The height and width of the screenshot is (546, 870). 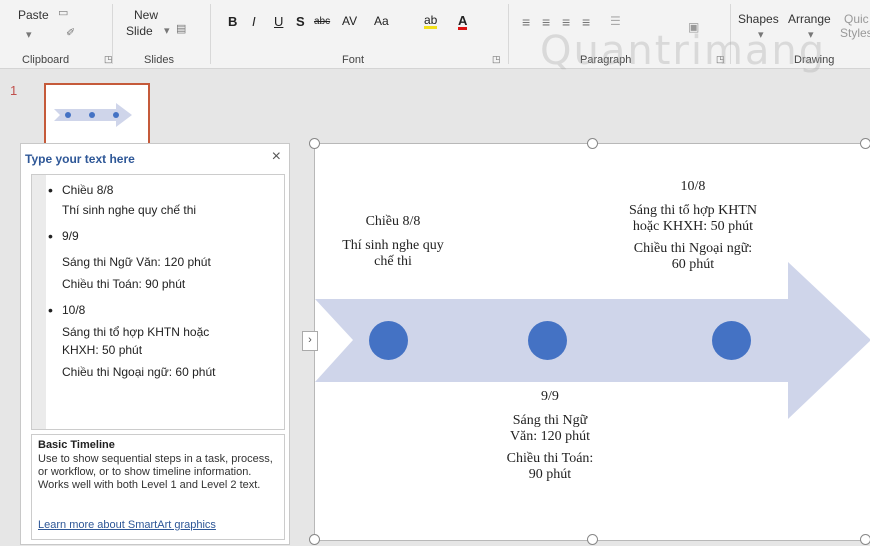 What do you see at coordinates (80, 159) in the screenshot?
I see `text-pane-title: Type your text here` at bounding box center [80, 159].